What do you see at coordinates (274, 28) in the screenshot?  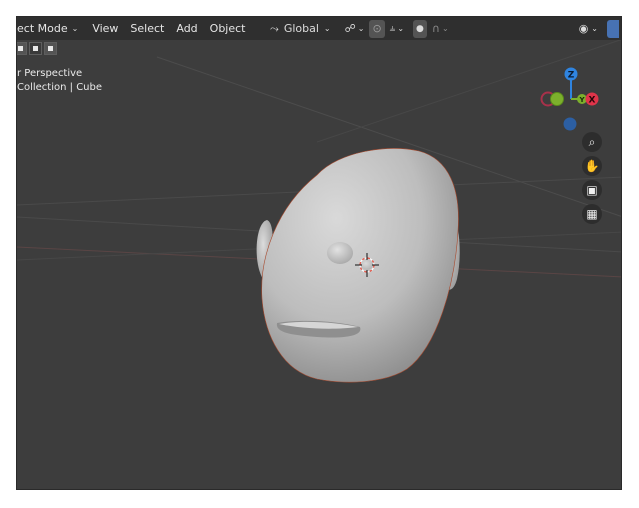 I see `transform-orientation-icon: ⤳` at bounding box center [274, 28].